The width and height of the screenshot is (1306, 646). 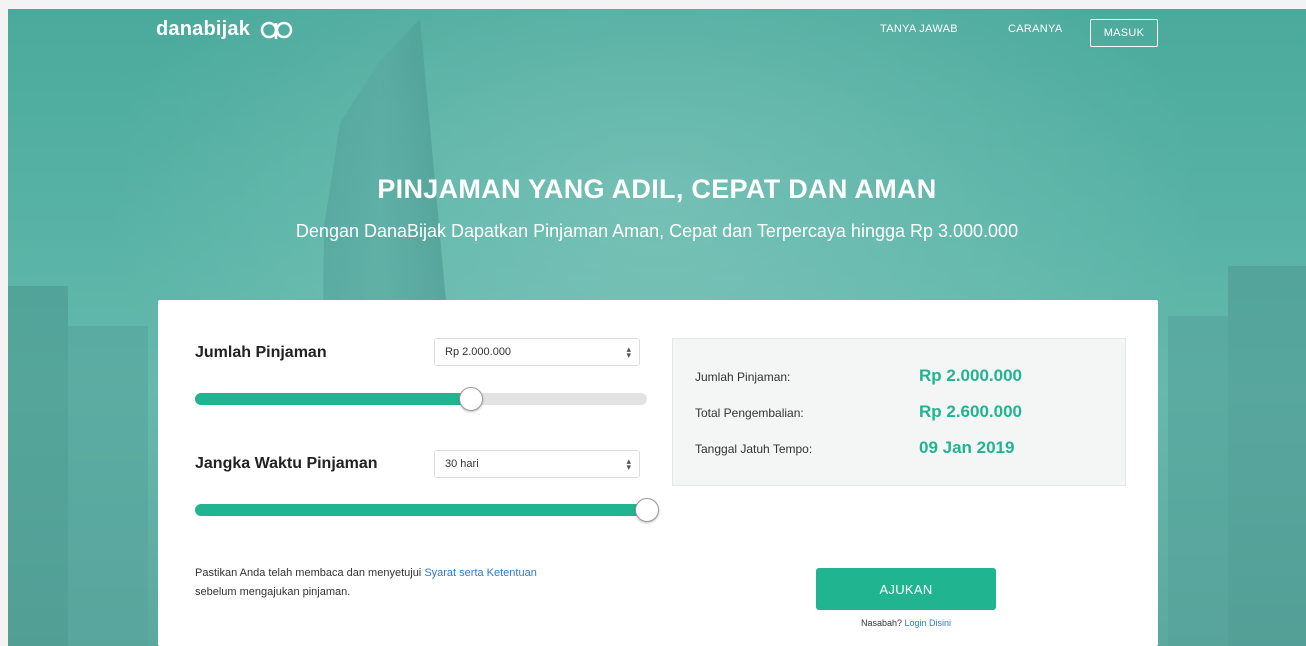 What do you see at coordinates (881, 623) in the screenshot?
I see `login-prompt-text: Nasabah?` at bounding box center [881, 623].